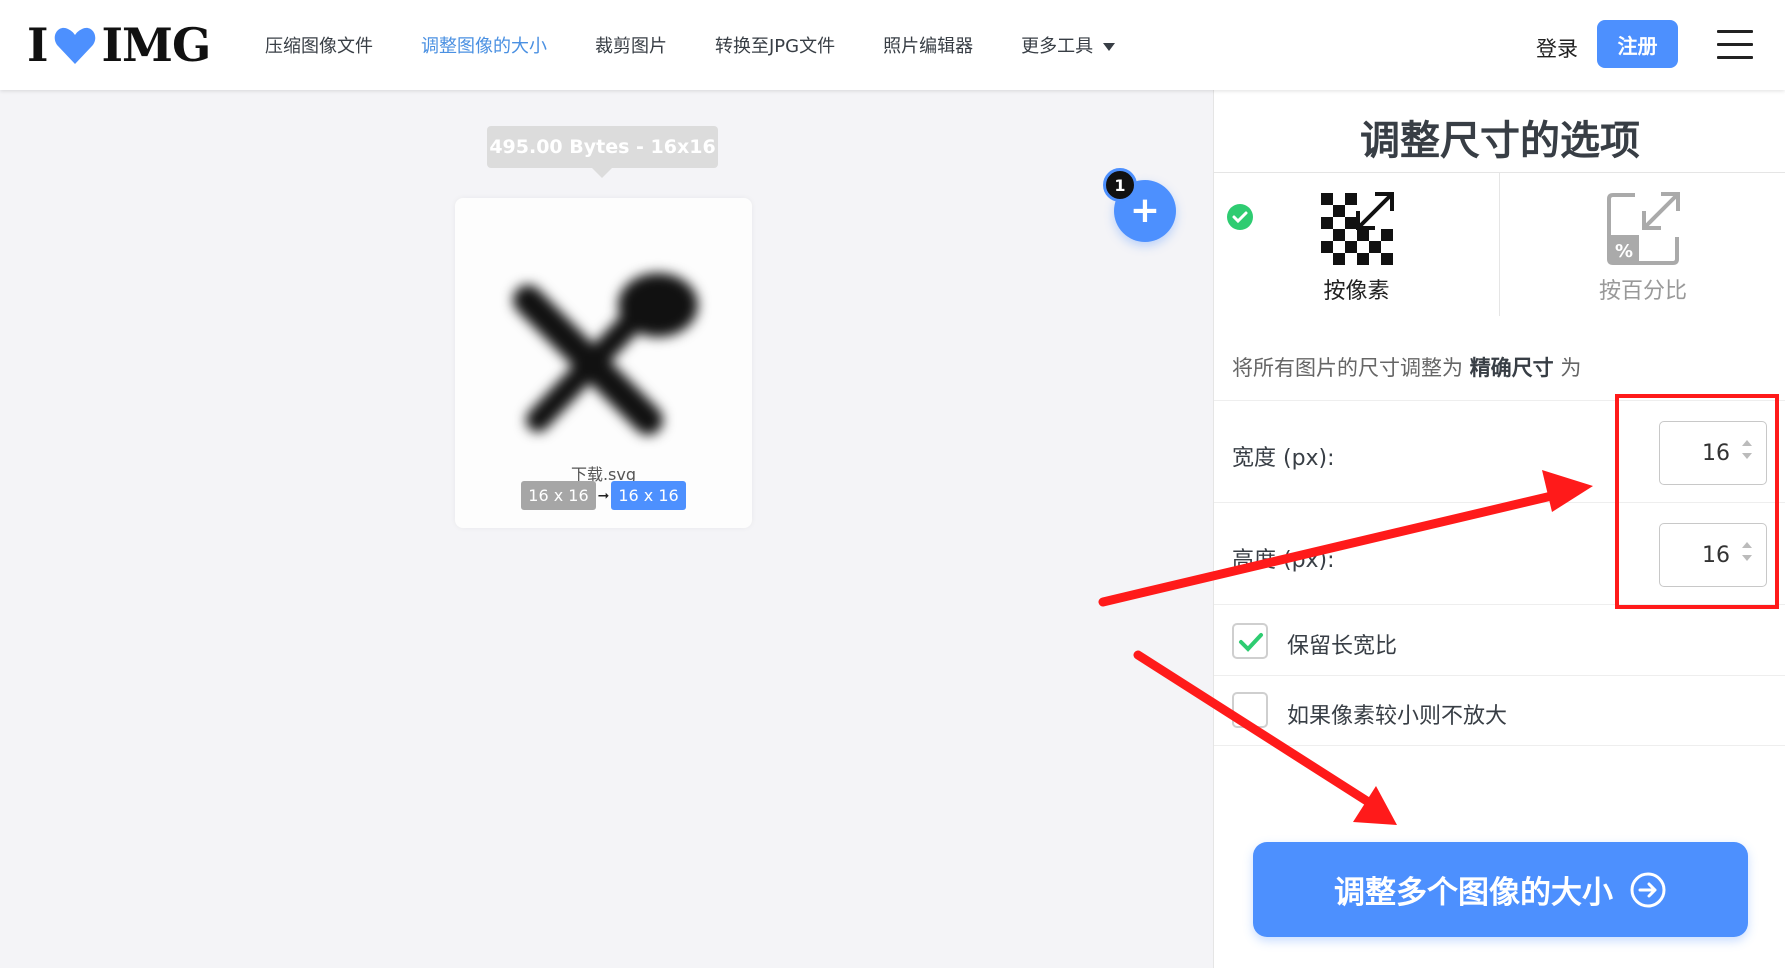 This screenshot has width=1785, height=968. What do you see at coordinates (558, 495) in the screenshot?
I see `original-dims-badge: 16 x 16` at bounding box center [558, 495].